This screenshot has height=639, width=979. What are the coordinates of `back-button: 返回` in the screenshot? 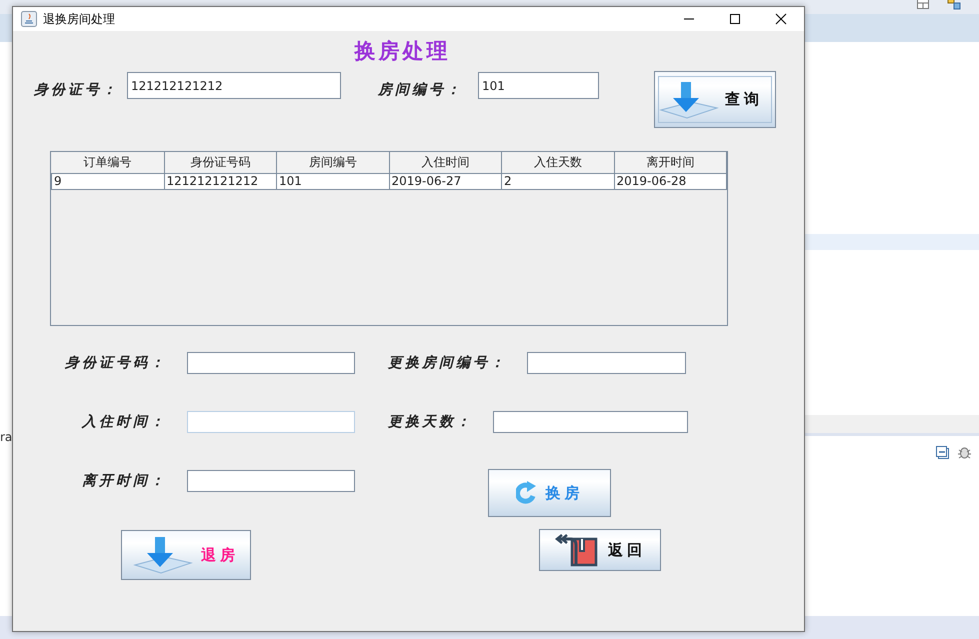 It's located at (600, 550).